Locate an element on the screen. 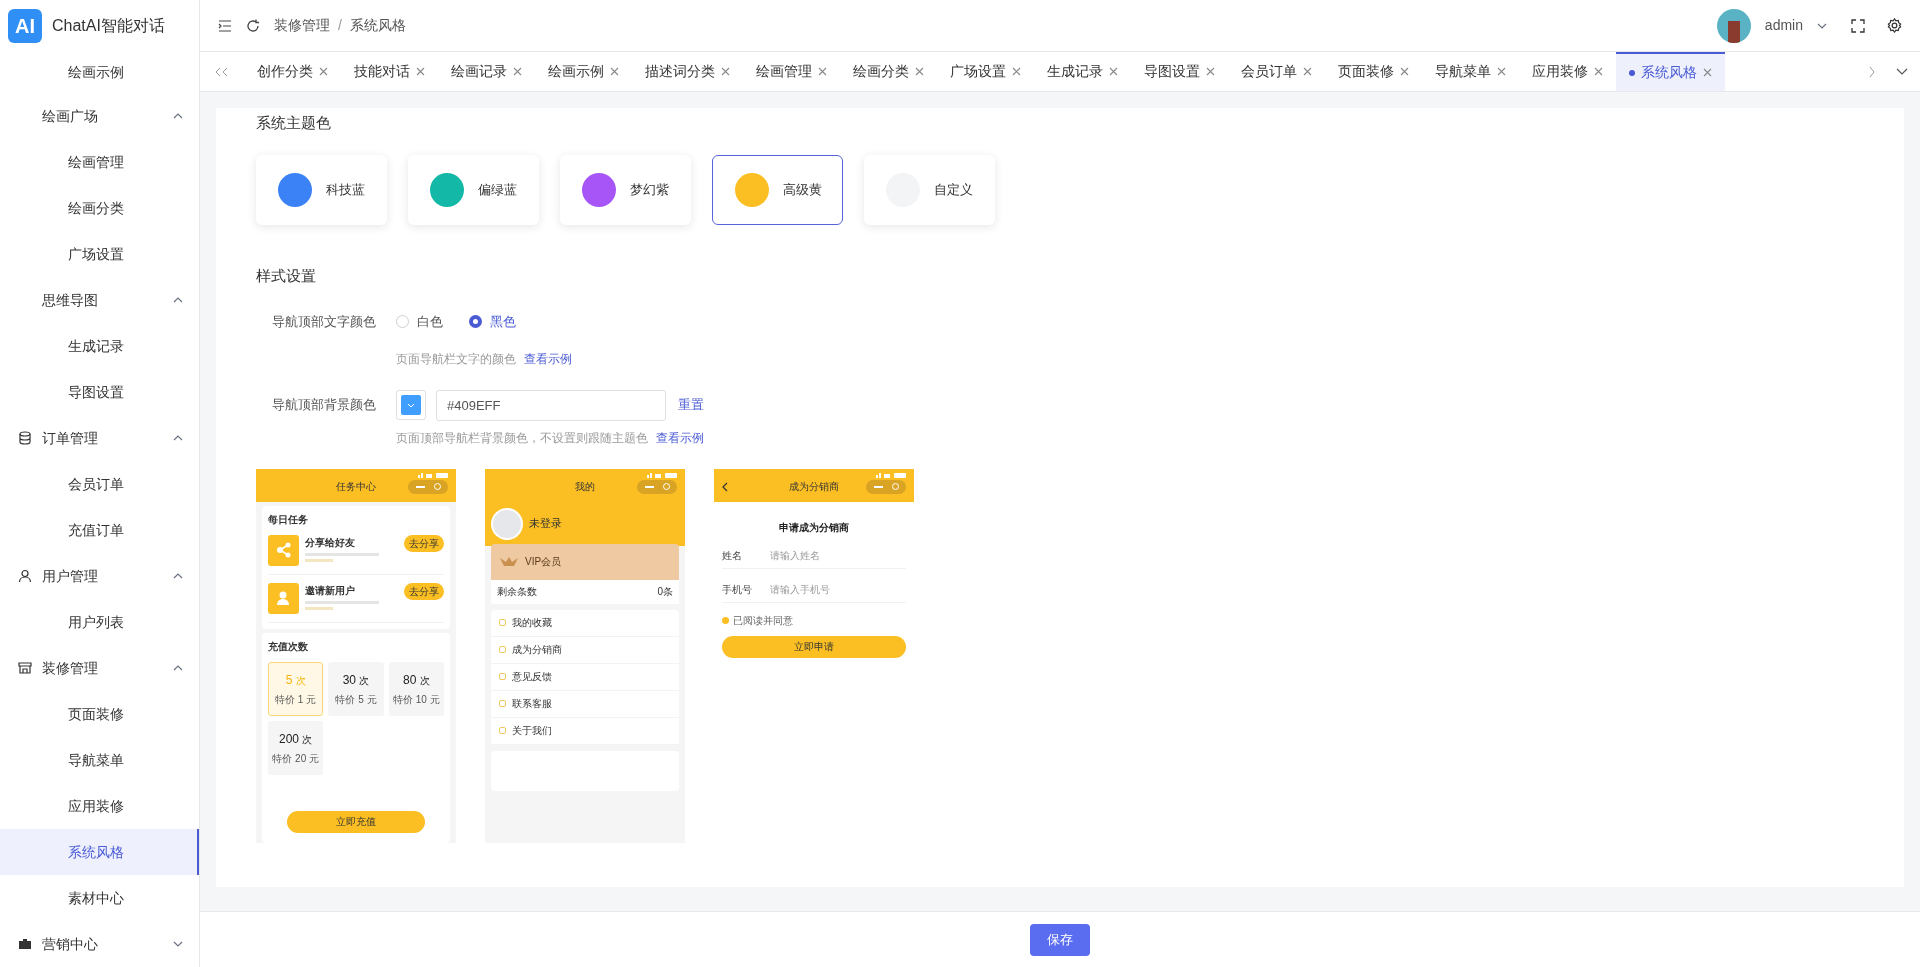 The width and height of the screenshot is (1920, 967). theme-card: 科技蓝 is located at coordinates (321, 189).